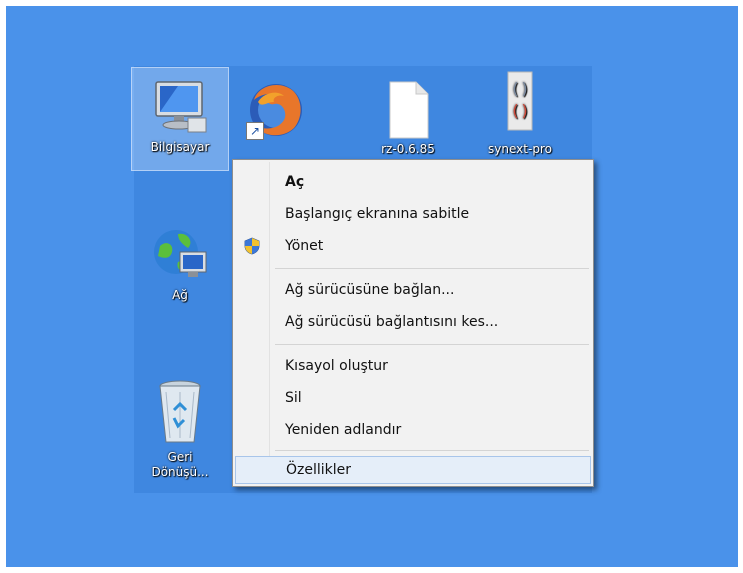 Image resolution: width=743 pixels, height=573 pixels. I want to click on desktop-icon-network: Ağ, so click(180, 266).